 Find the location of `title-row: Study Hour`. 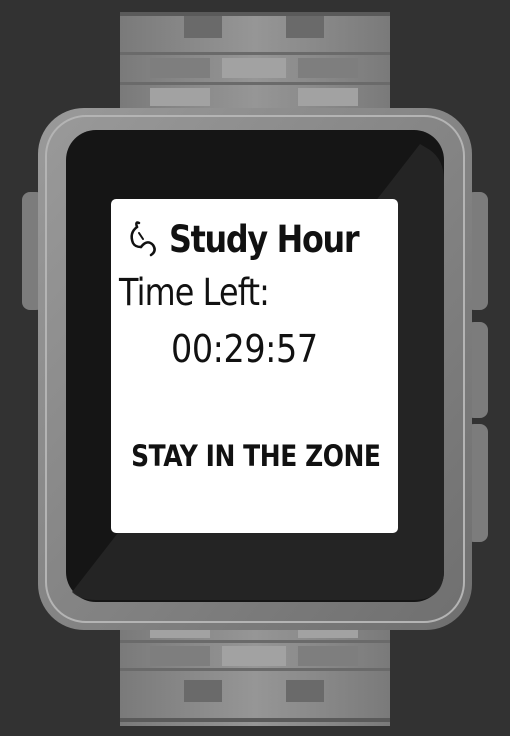

title-row: Study Hour is located at coordinates (257, 239).